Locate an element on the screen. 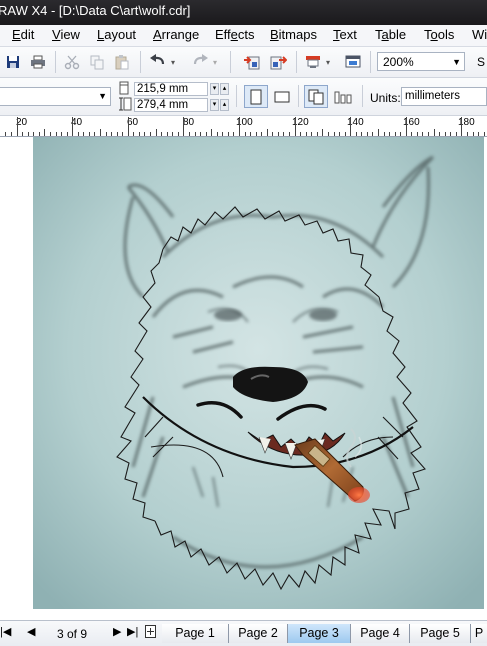  tab-page-3: Page 3 is located at coordinates (319, 633).